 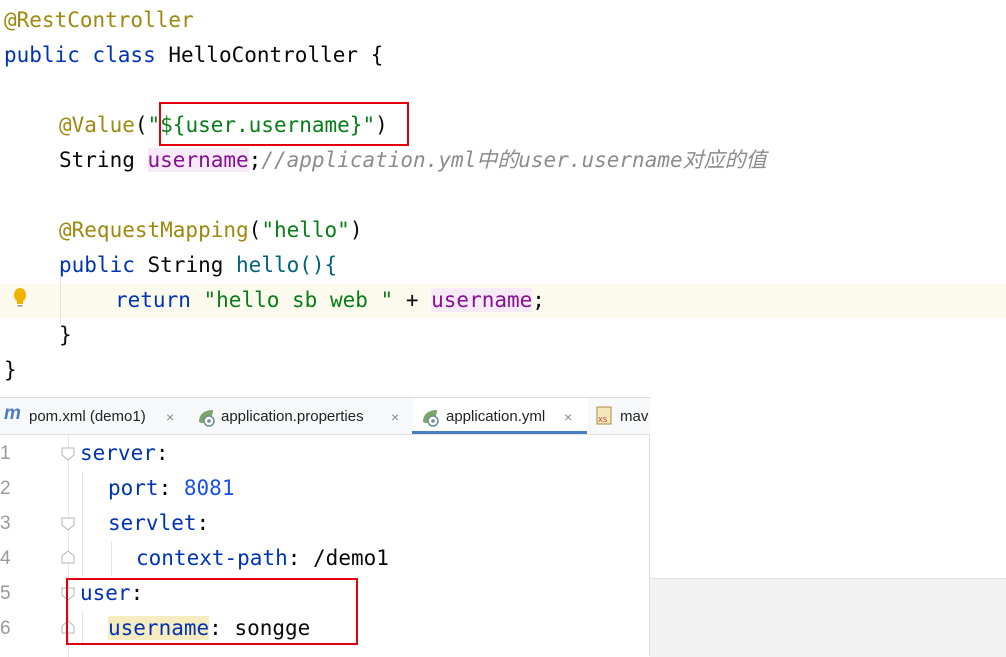 What do you see at coordinates (209, 488) in the screenshot?
I see `yaml-value: 8081` at bounding box center [209, 488].